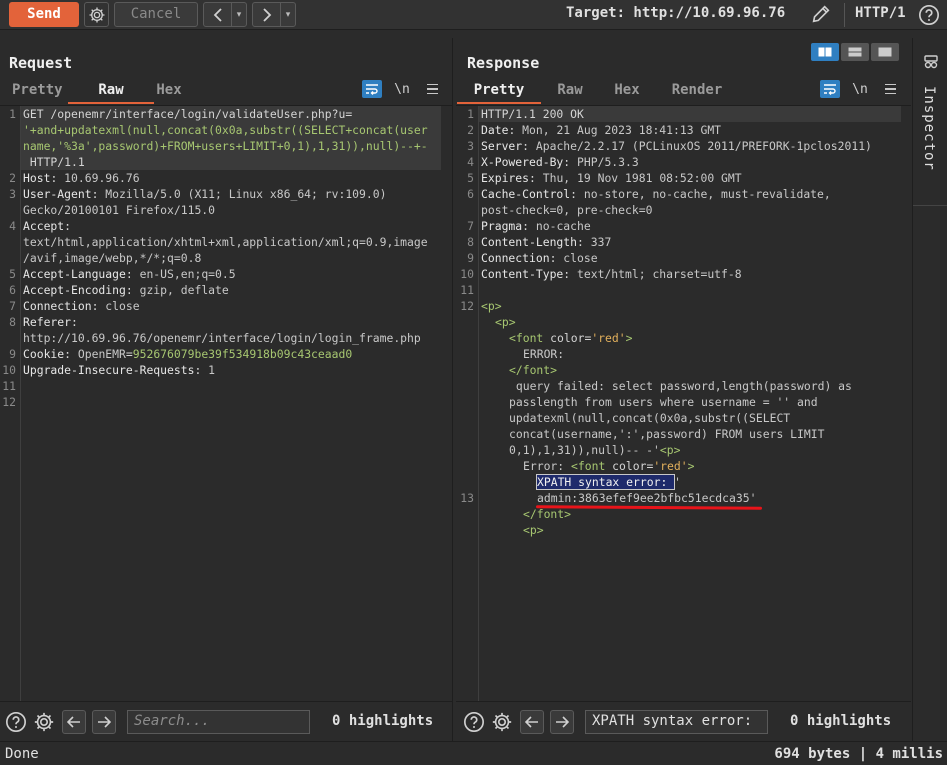  What do you see at coordinates (885, 52) in the screenshot?
I see `layout-tabs-button` at bounding box center [885, 52].